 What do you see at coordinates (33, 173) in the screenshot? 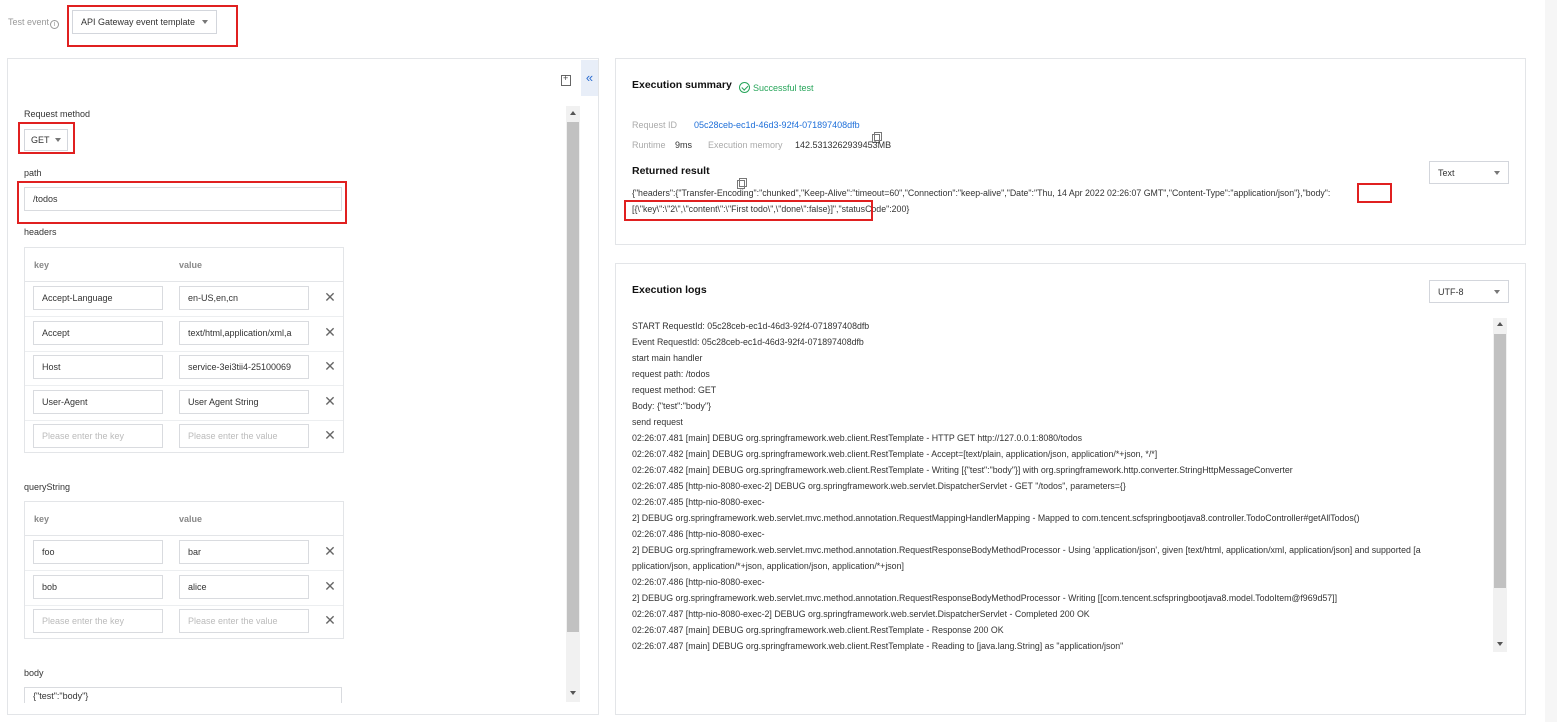
I see `path-label: path` at bounding box center [33, 173].